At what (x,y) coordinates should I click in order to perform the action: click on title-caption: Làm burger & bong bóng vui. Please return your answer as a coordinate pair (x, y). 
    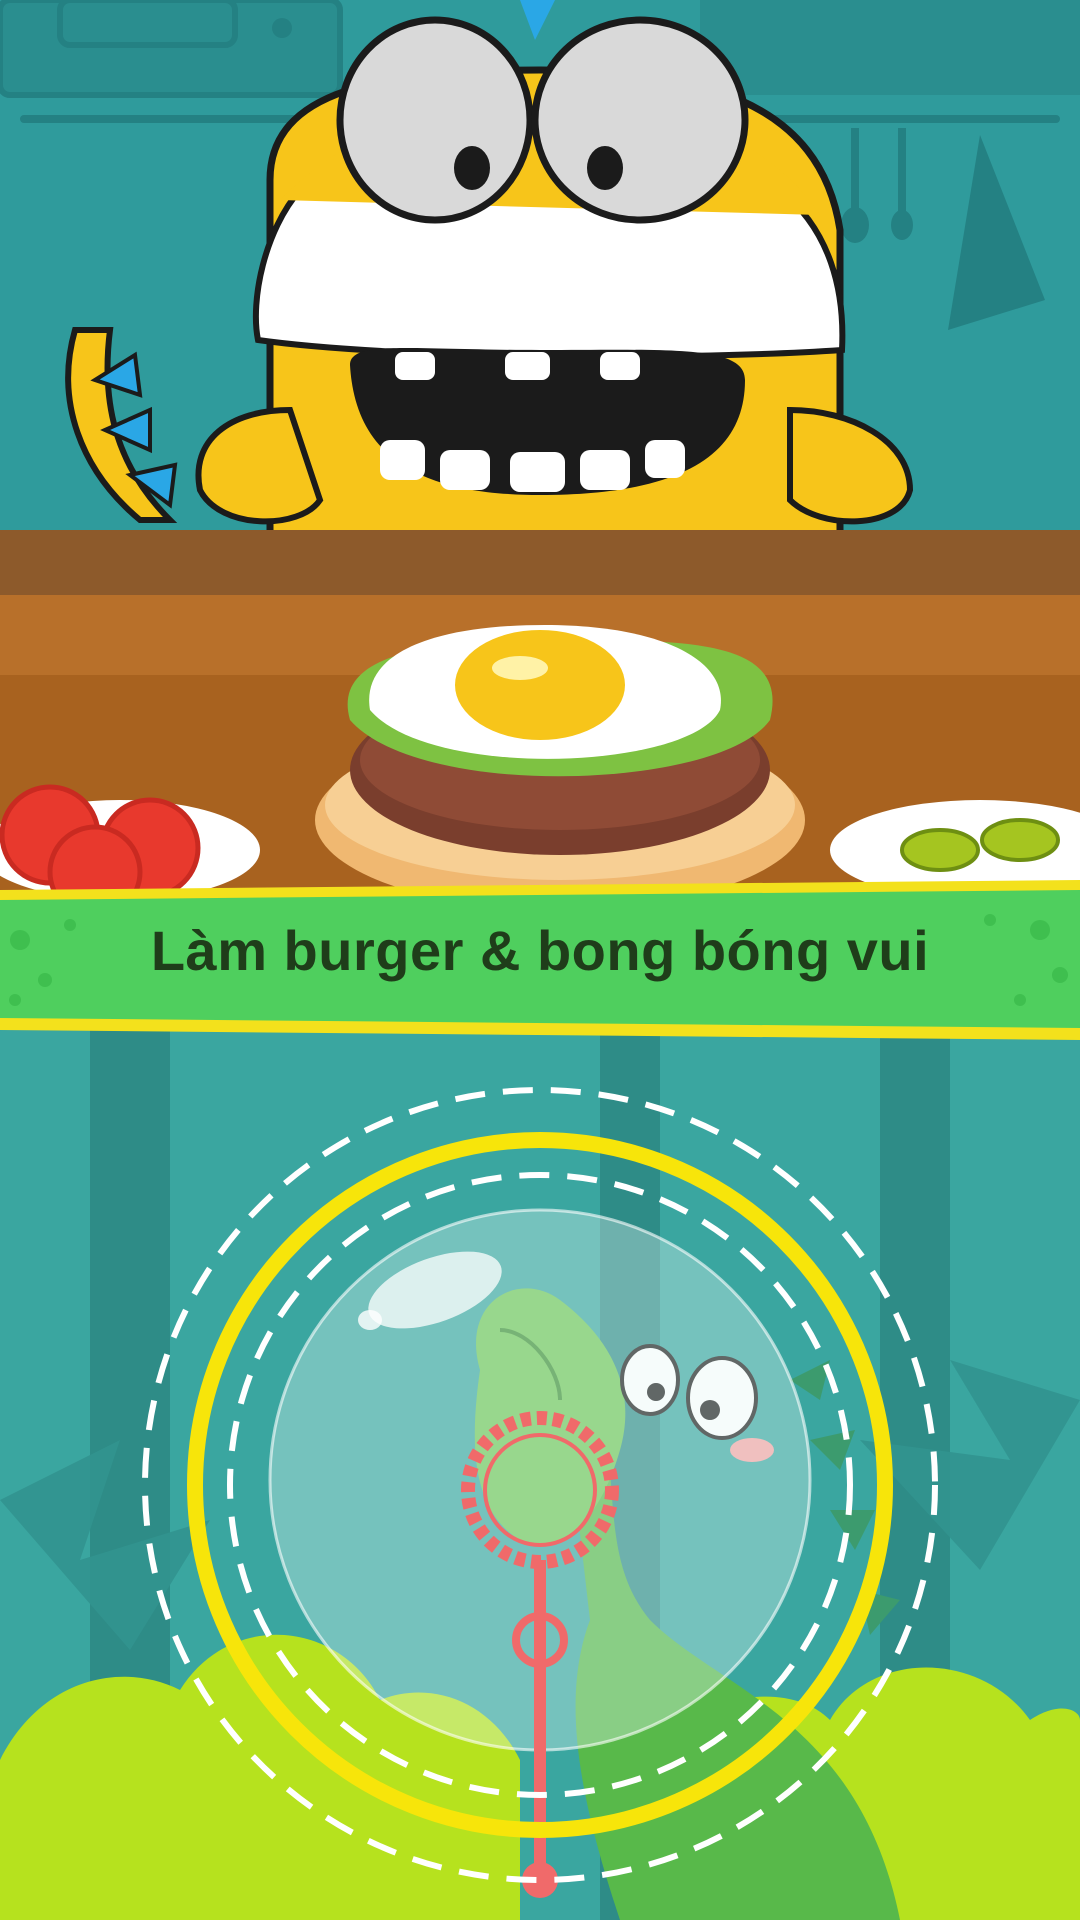
    Looking at the image, I should click on (540, 950).